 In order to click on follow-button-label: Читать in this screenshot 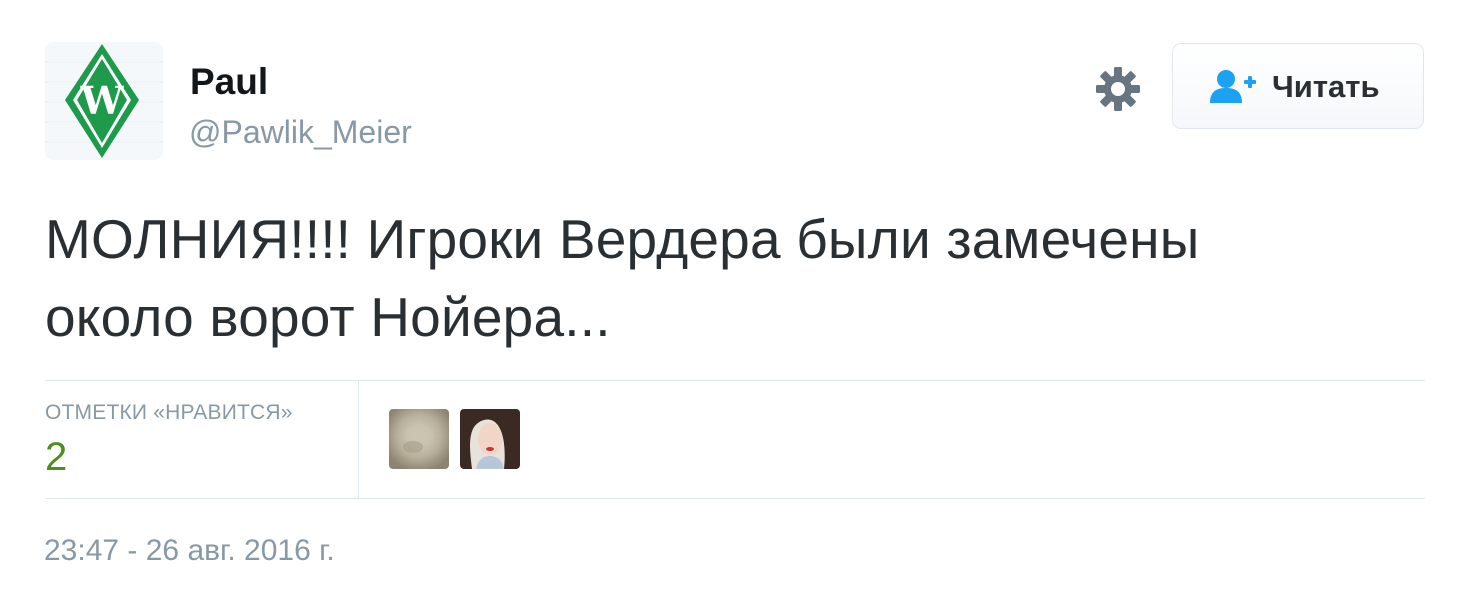, I will do `click(1326, 86)`.